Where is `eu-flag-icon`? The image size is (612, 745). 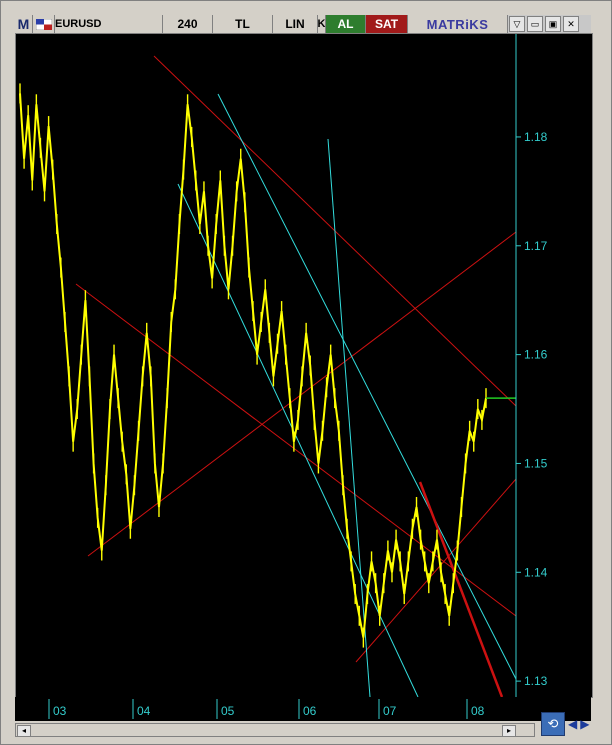
eu-flag-icon is located at coordinates (43, 24).